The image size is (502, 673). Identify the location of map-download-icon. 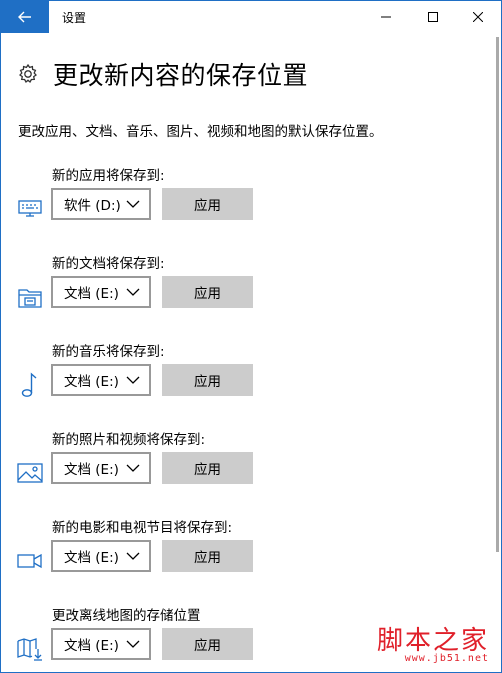
(30, 649).